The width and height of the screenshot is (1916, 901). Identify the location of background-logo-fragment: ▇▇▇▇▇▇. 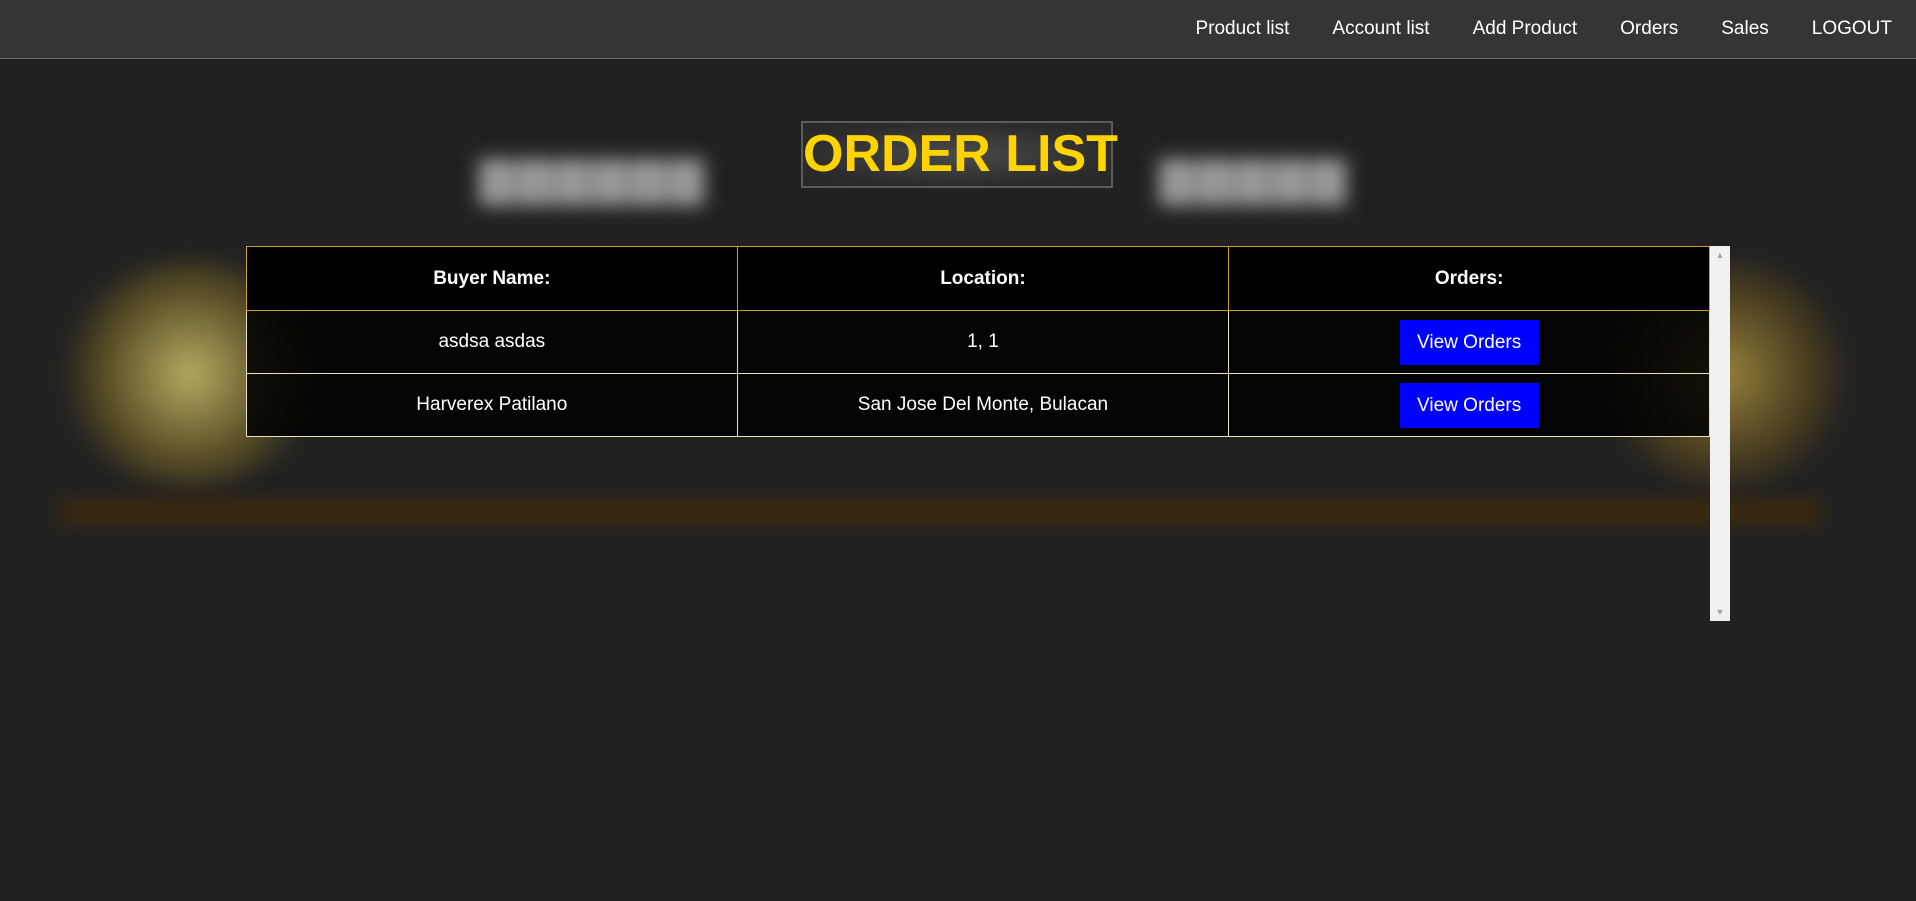
(594, 179).